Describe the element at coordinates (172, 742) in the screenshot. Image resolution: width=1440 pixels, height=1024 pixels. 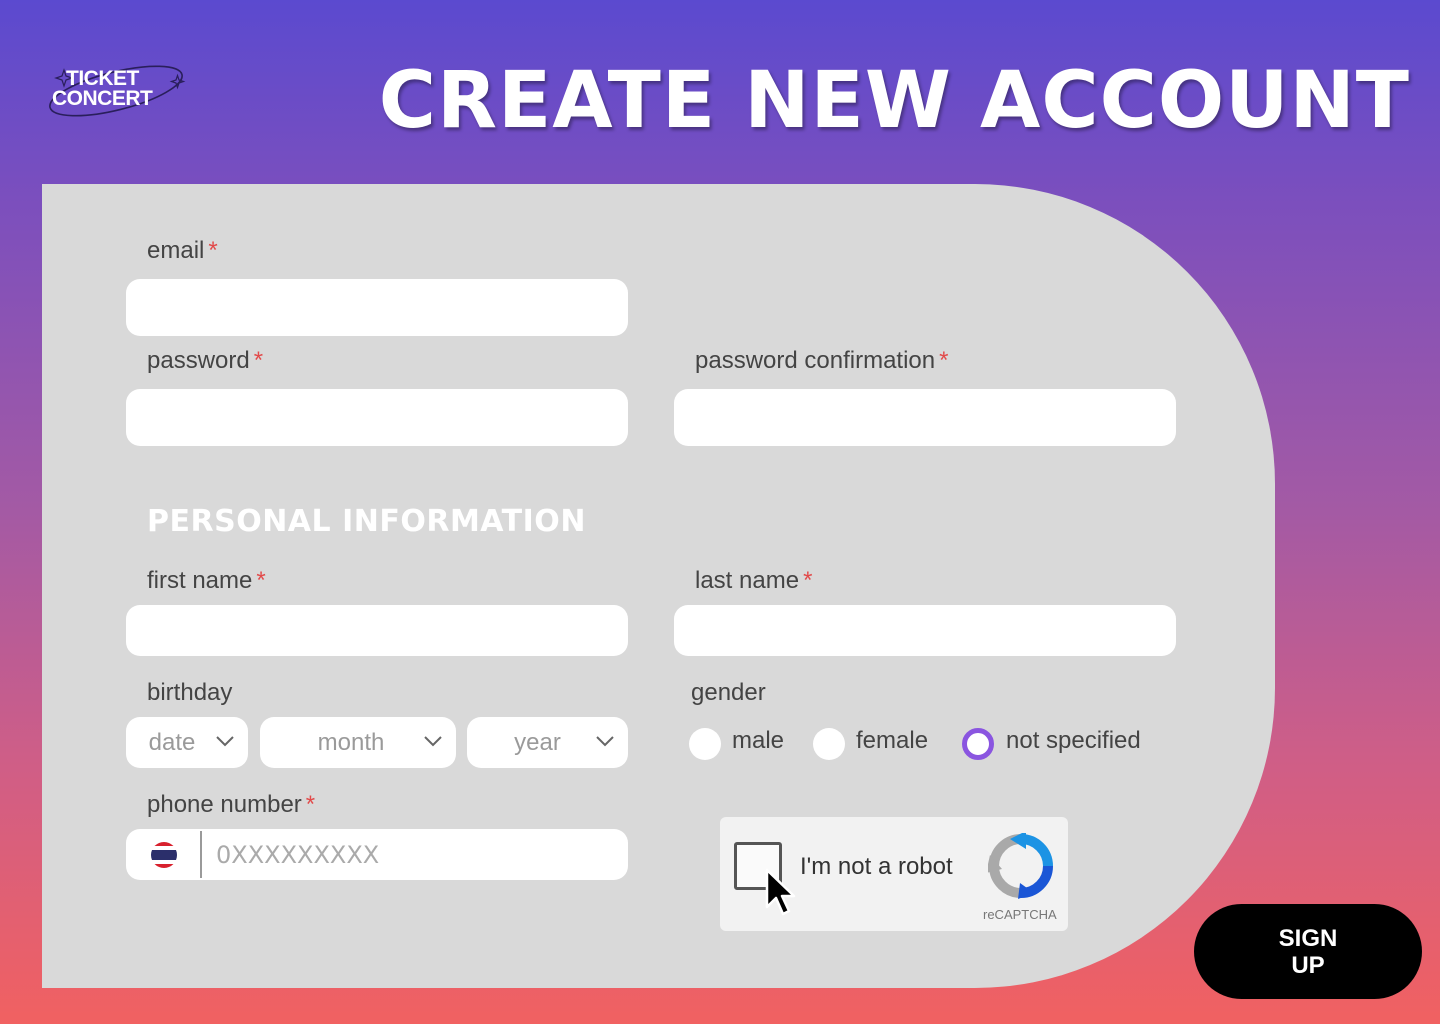
I see `birthday-date-value: date` at that location.